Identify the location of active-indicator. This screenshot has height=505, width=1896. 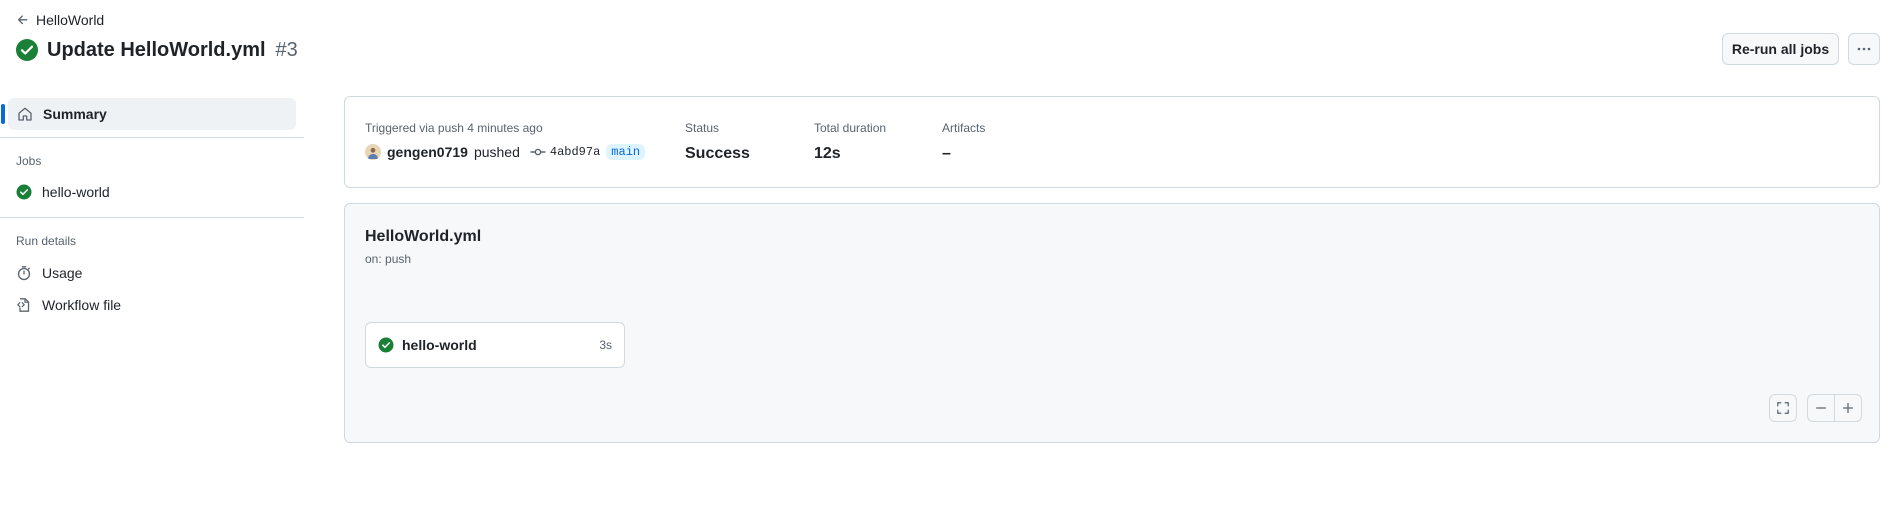
(3, 114).